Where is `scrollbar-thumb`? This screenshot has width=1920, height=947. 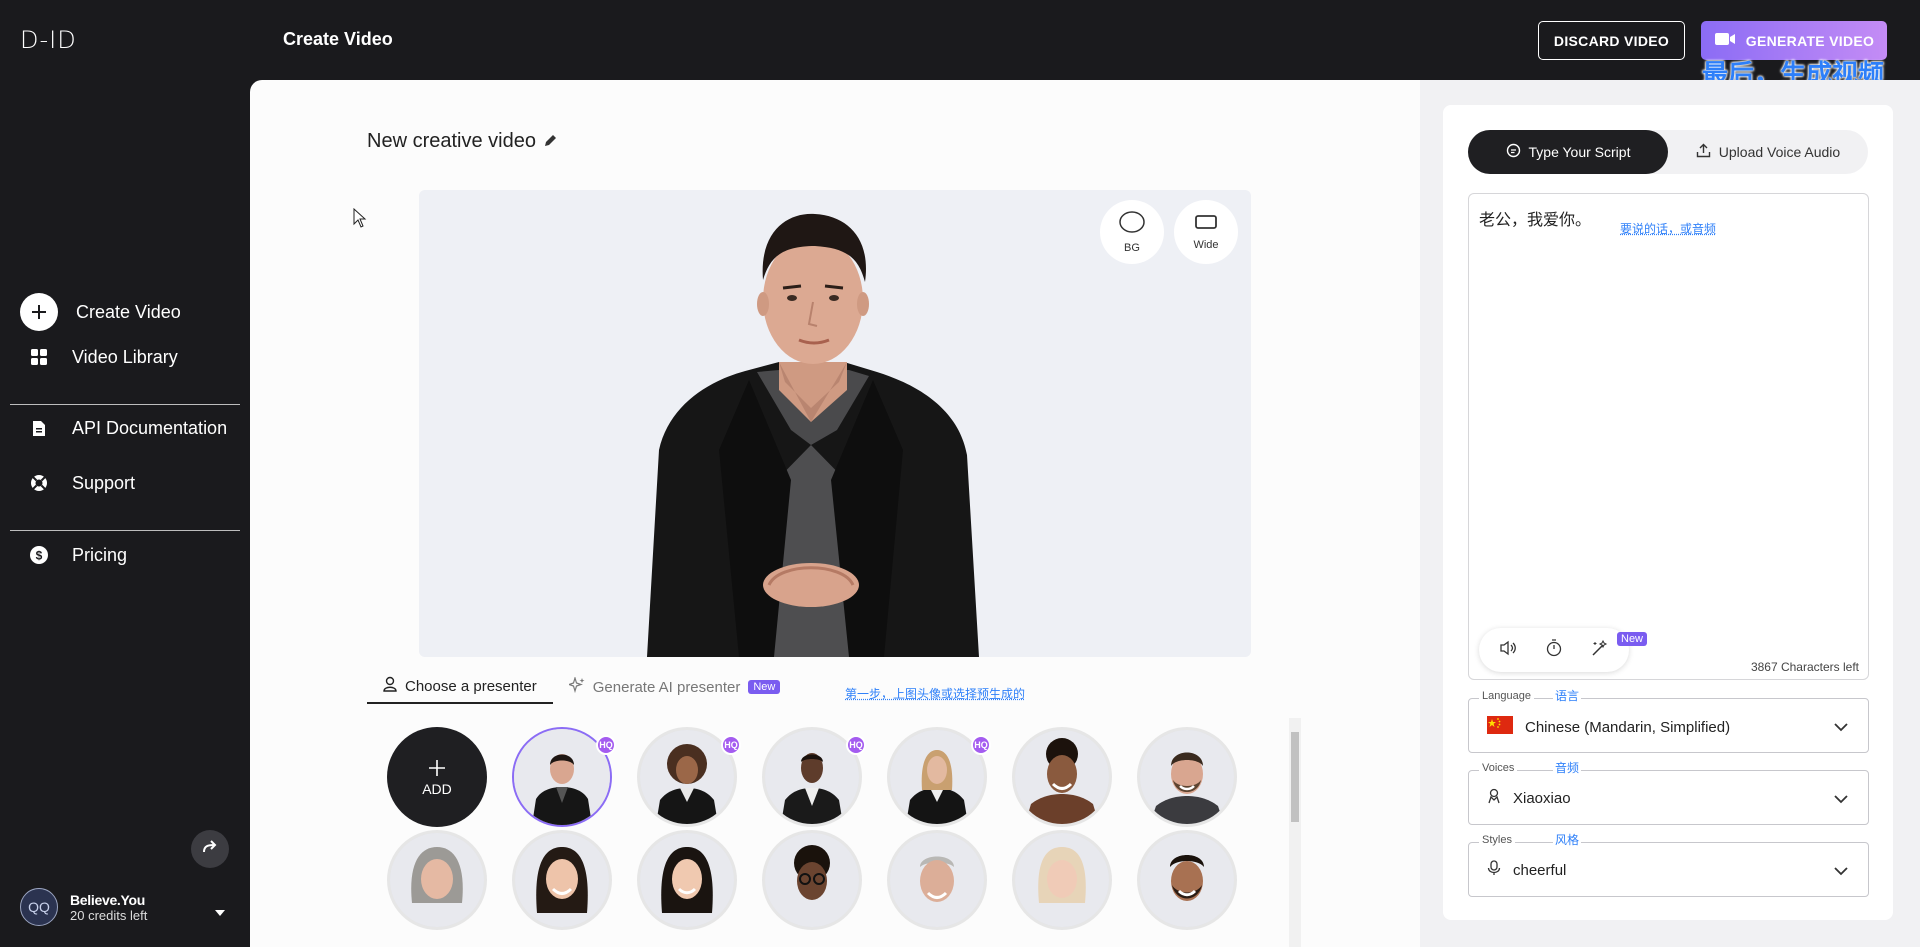
scrollbar-thumb is located at coordinates (1295, 777).